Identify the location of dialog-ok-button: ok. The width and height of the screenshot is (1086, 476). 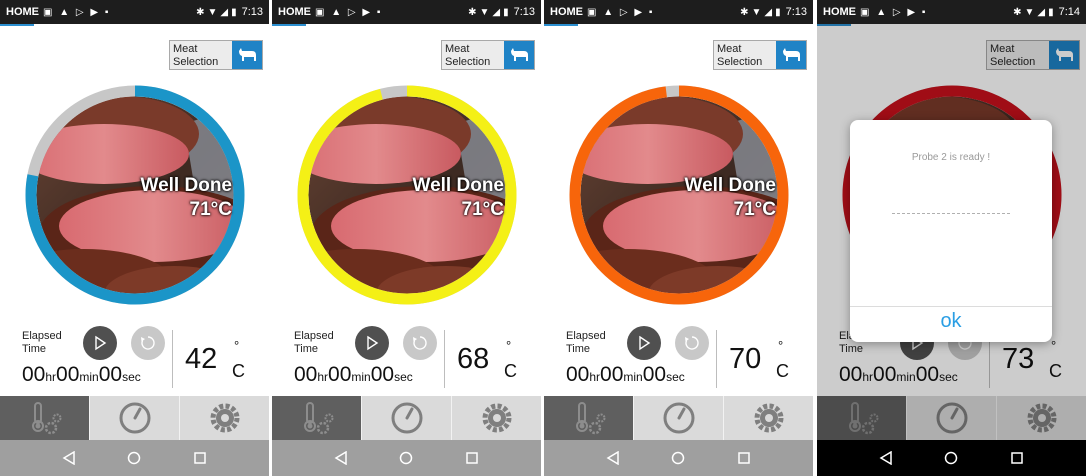
(951, 321).